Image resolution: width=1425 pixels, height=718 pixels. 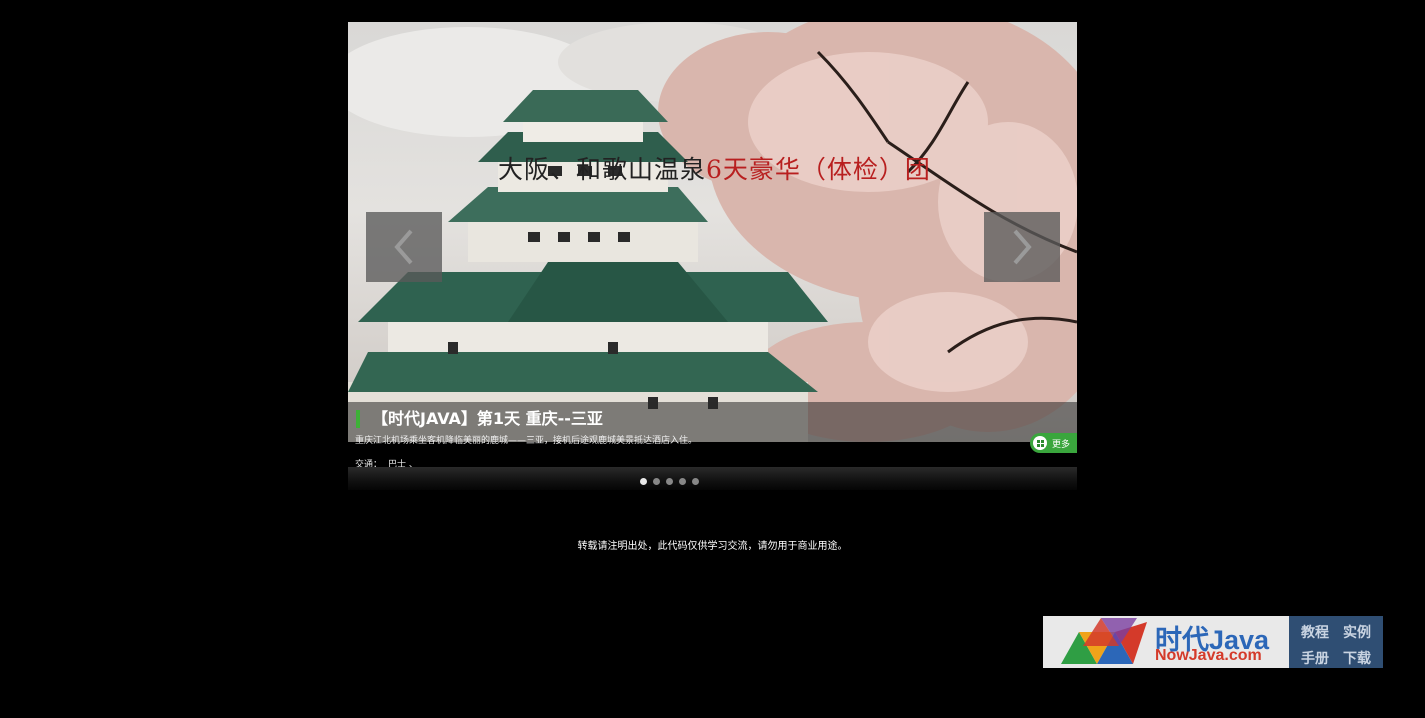 What do you see at coordinates (1104, 641) in the screenshot?
I see `triangle-logo-icon` at bounding box center [1104, 641].